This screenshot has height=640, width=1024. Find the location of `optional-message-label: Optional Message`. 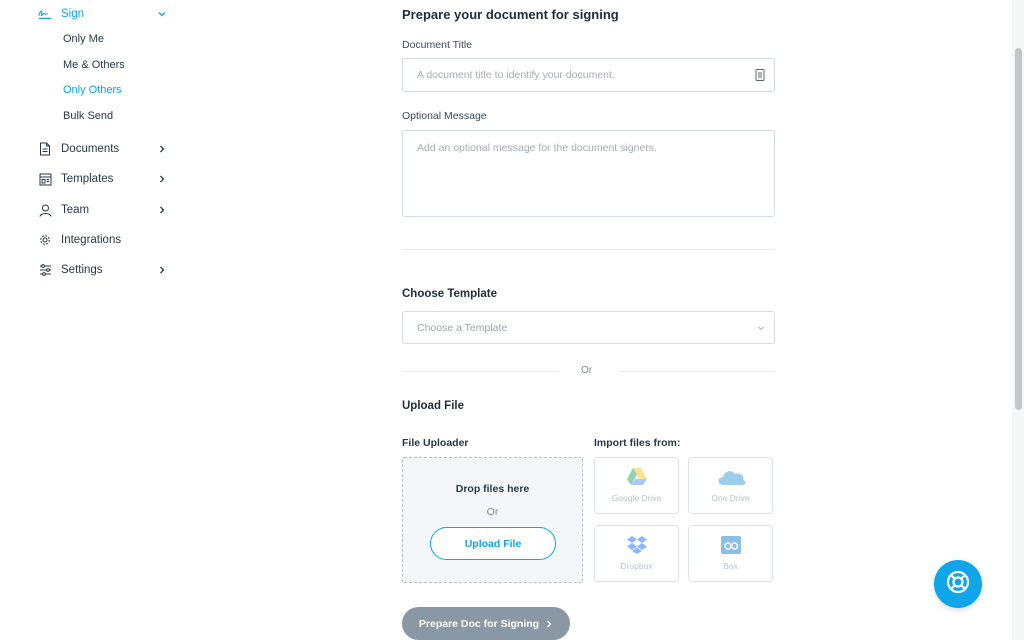

optional-message-label: Optional Message is located at coordinates (444, 116).